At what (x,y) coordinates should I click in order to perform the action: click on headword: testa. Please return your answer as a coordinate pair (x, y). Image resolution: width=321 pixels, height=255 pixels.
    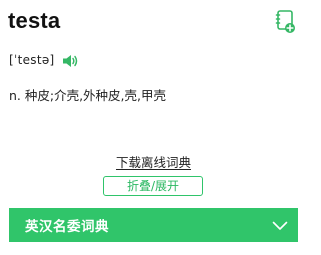
    Looking at the image, I should click on (34, 20).